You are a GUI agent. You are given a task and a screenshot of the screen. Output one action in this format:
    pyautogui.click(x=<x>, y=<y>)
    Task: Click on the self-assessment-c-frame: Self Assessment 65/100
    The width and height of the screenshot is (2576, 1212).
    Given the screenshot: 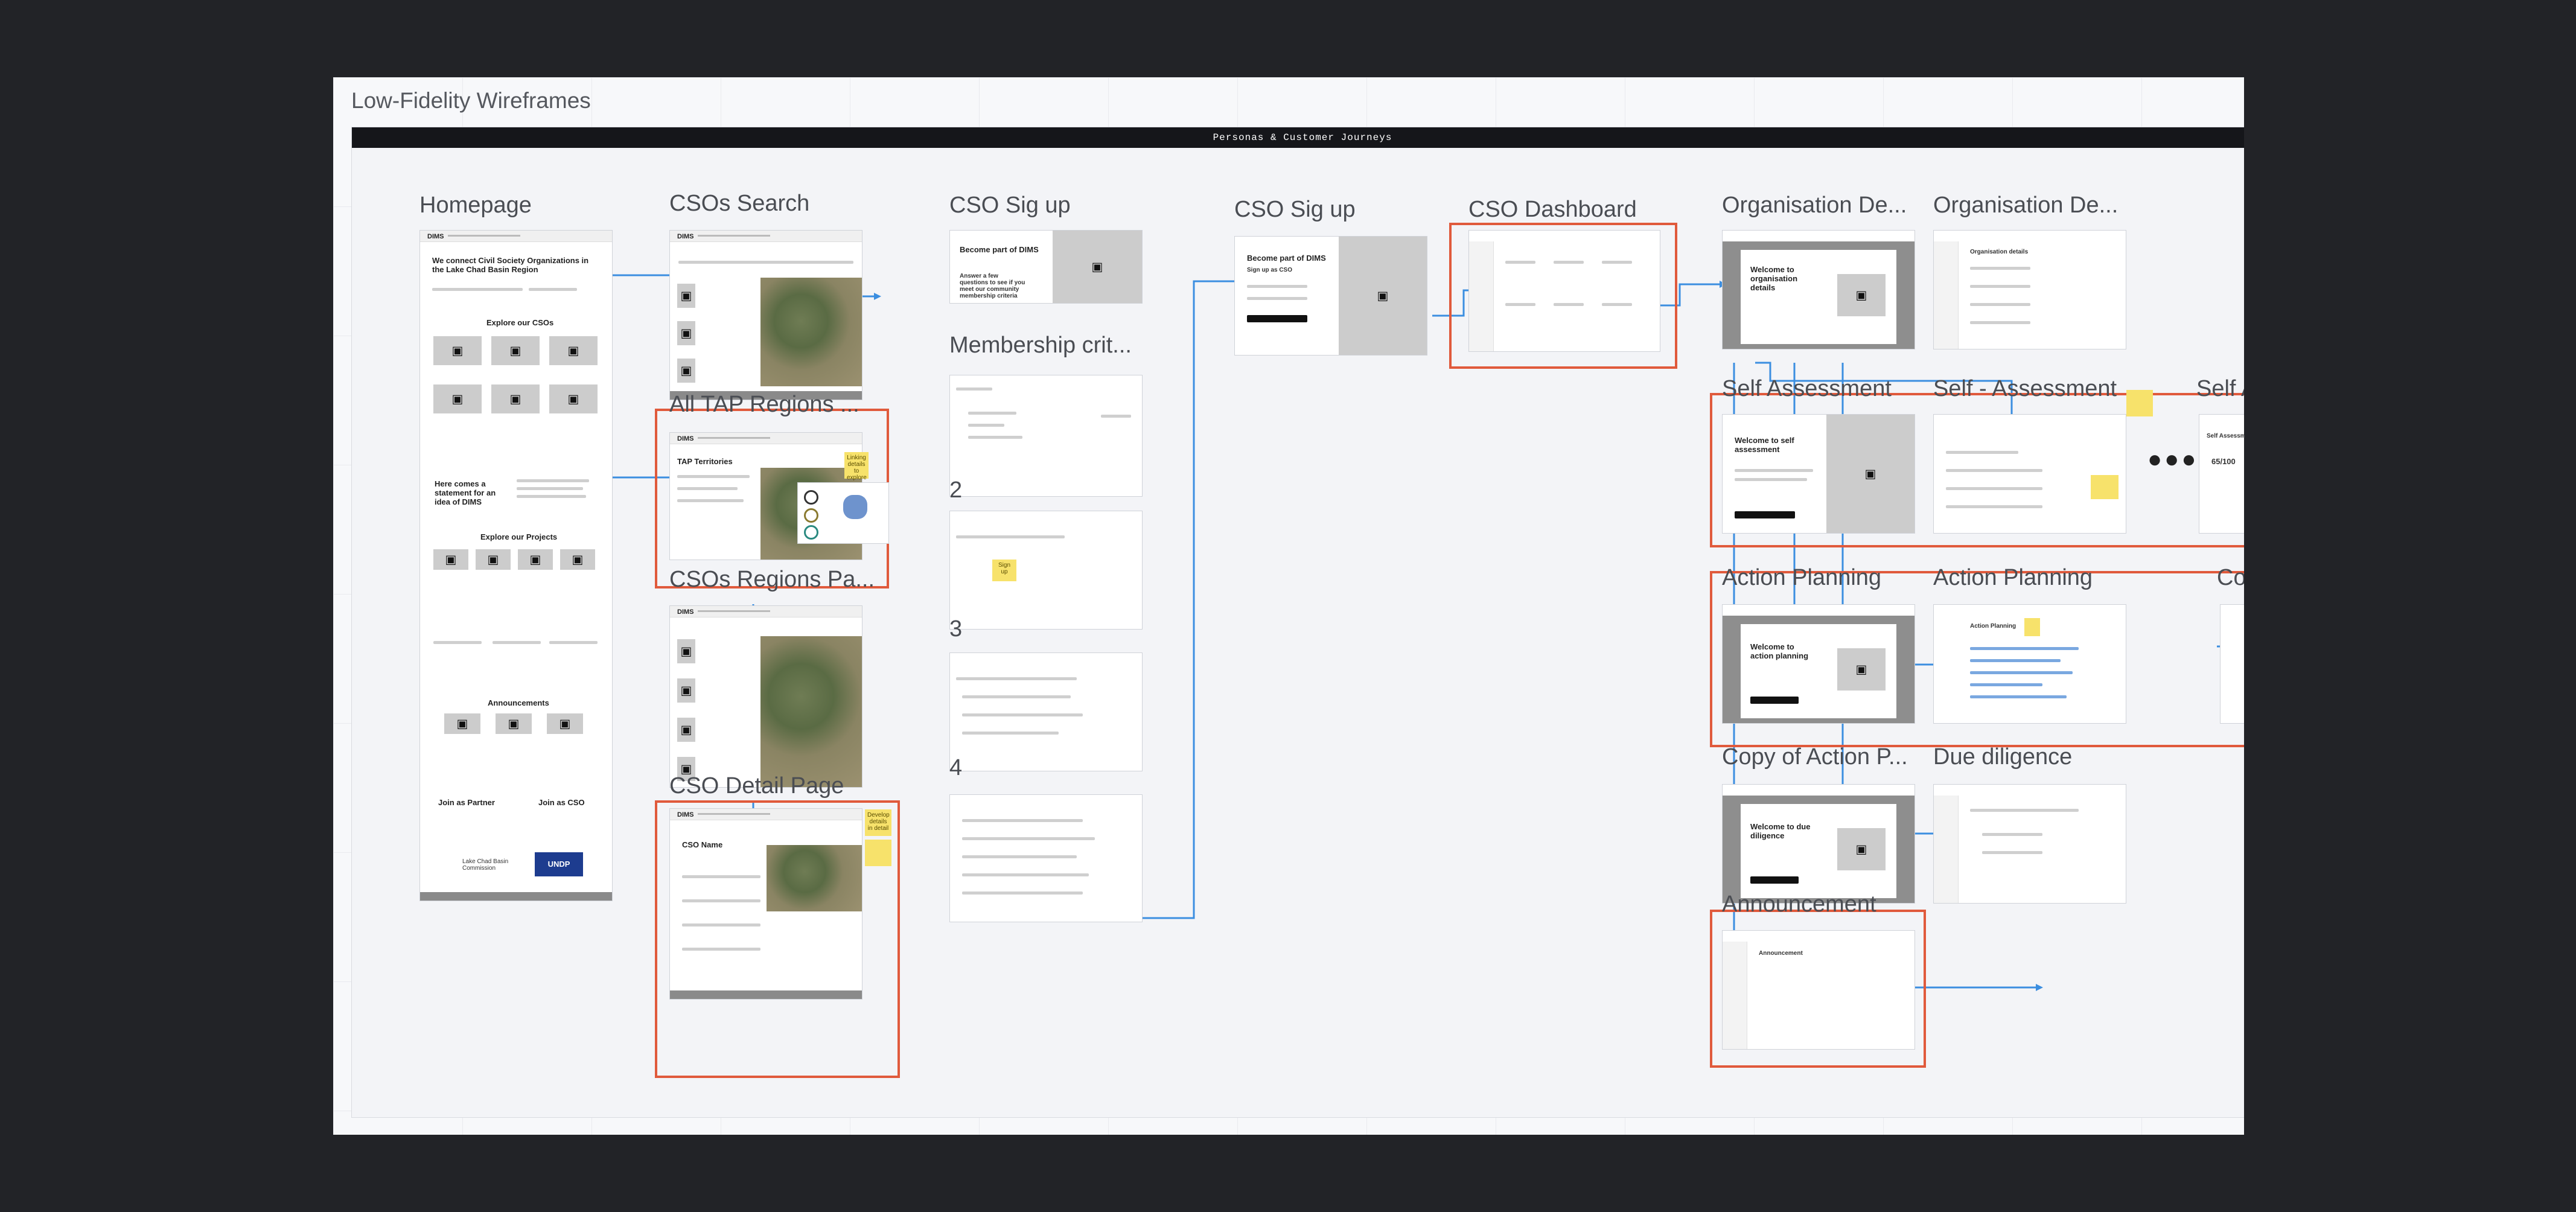 What is the action you would take?
    pyautogui.click(x=2221, y=474)
    